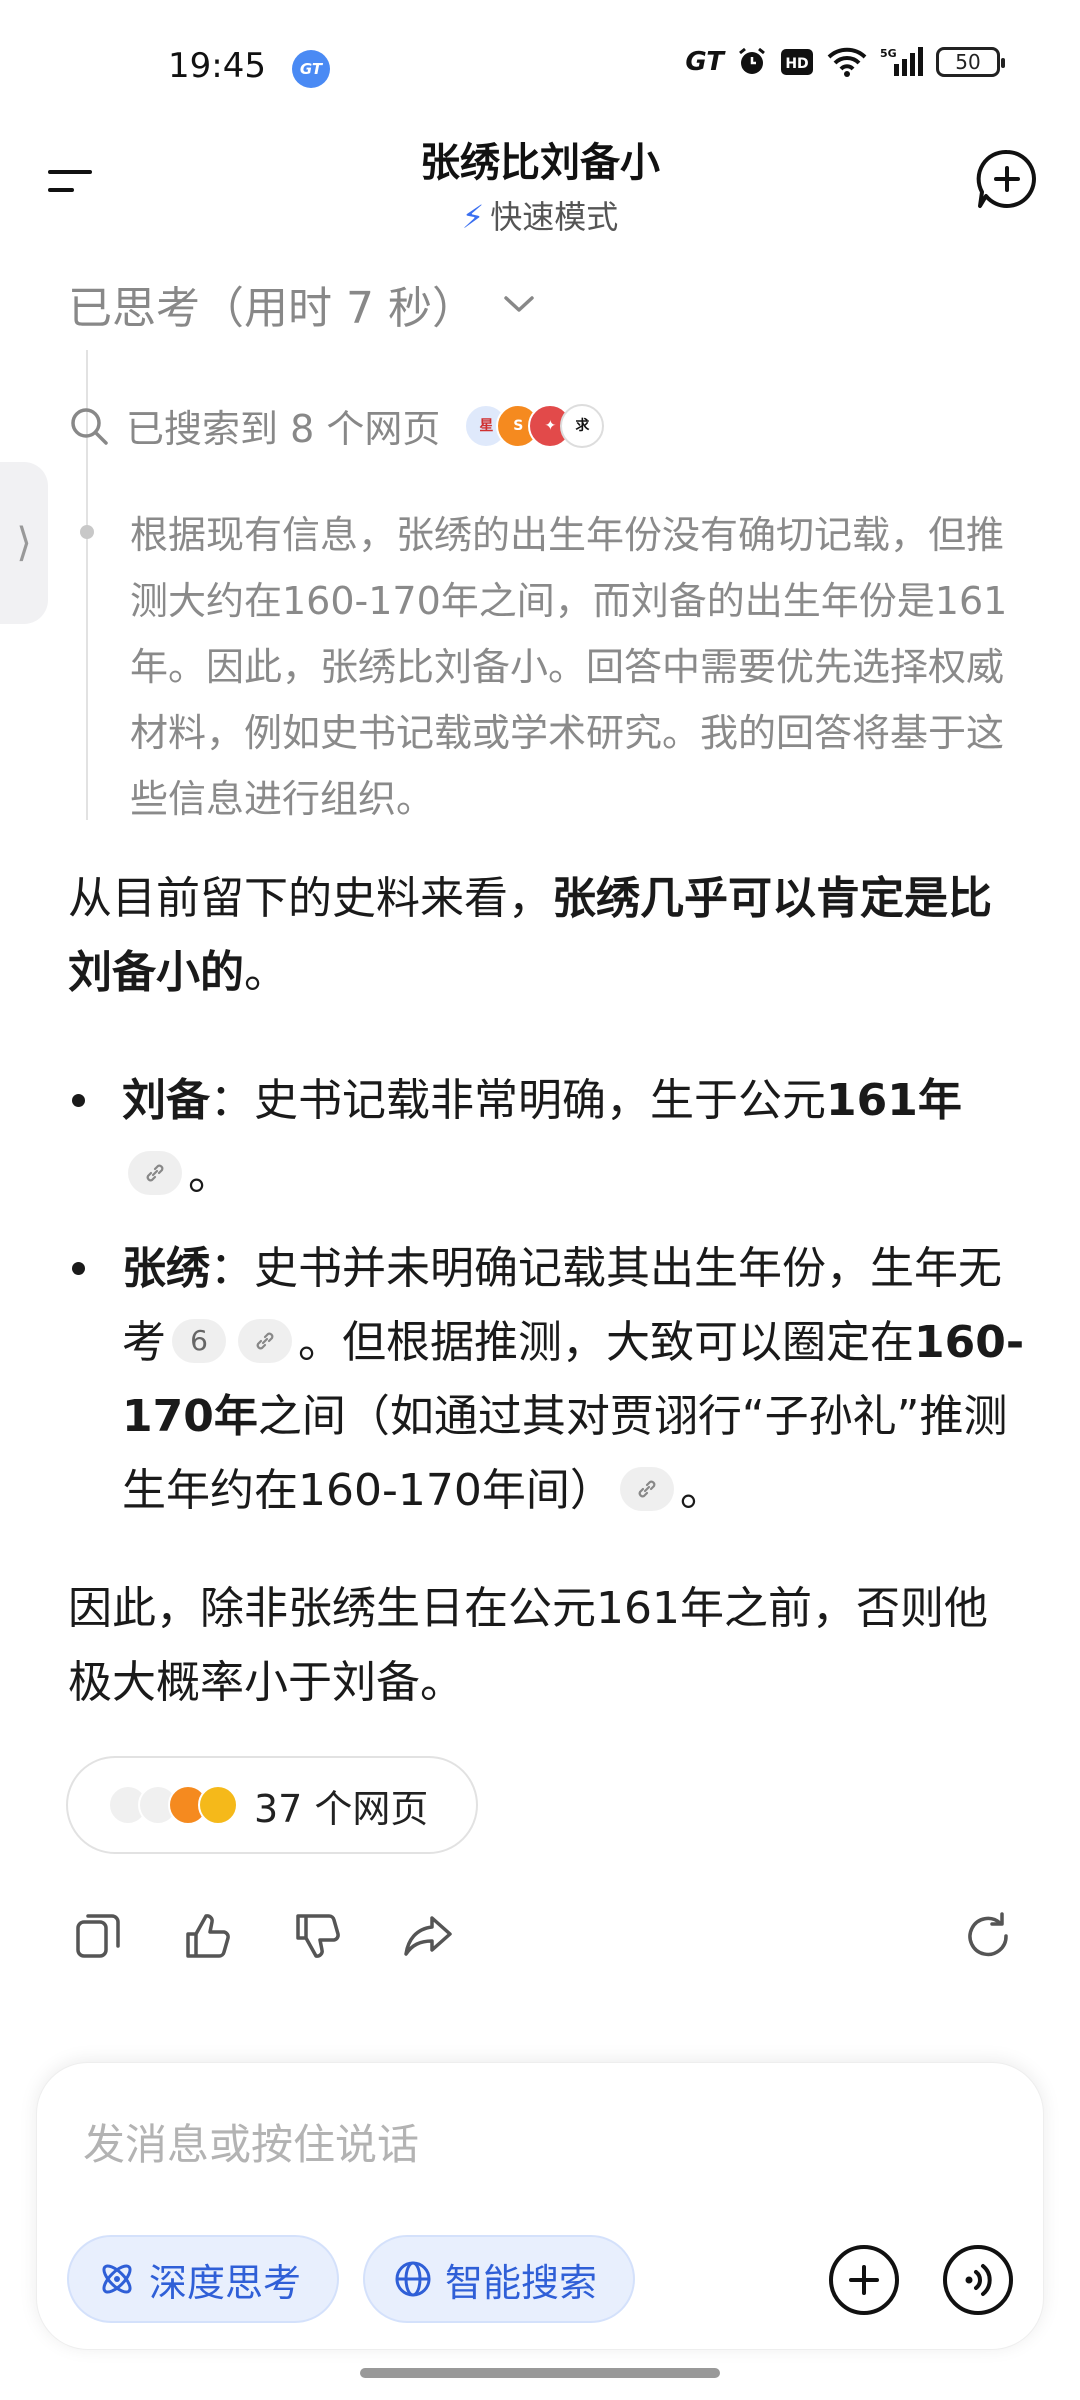 This screenshot has width=1080, height=2400. Describe the element at coordinates (528, 1645) in the screenshot. I see `answer-conclusion: 因此，除非张绣生日在公元161年之前，否则他极大概率小于刘备。` at that location.